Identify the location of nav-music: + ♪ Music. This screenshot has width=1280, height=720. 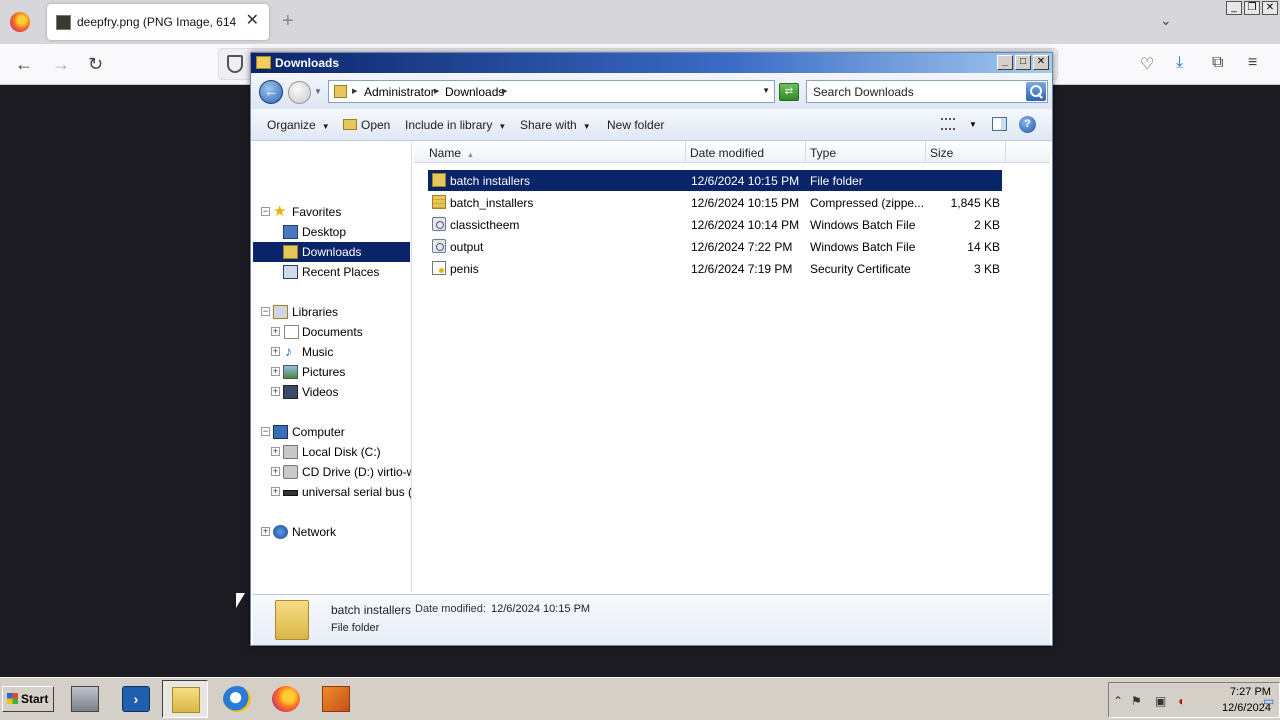
(331, 352).